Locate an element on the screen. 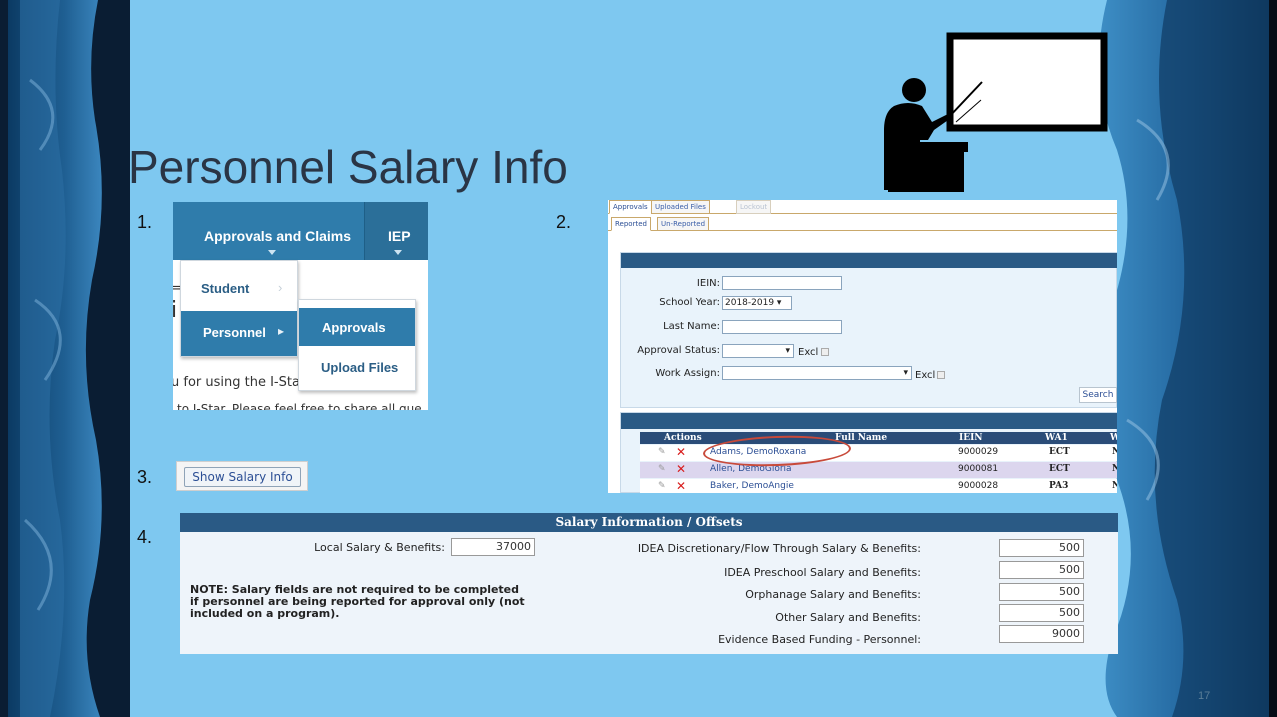 This screenshot has height=717, width=1277. school-year-select: 2018-2019 ▾ is located at coordinates (757, 303).